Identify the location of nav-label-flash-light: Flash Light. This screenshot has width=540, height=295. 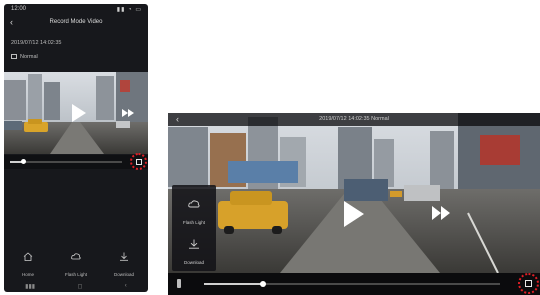
(75, 274).